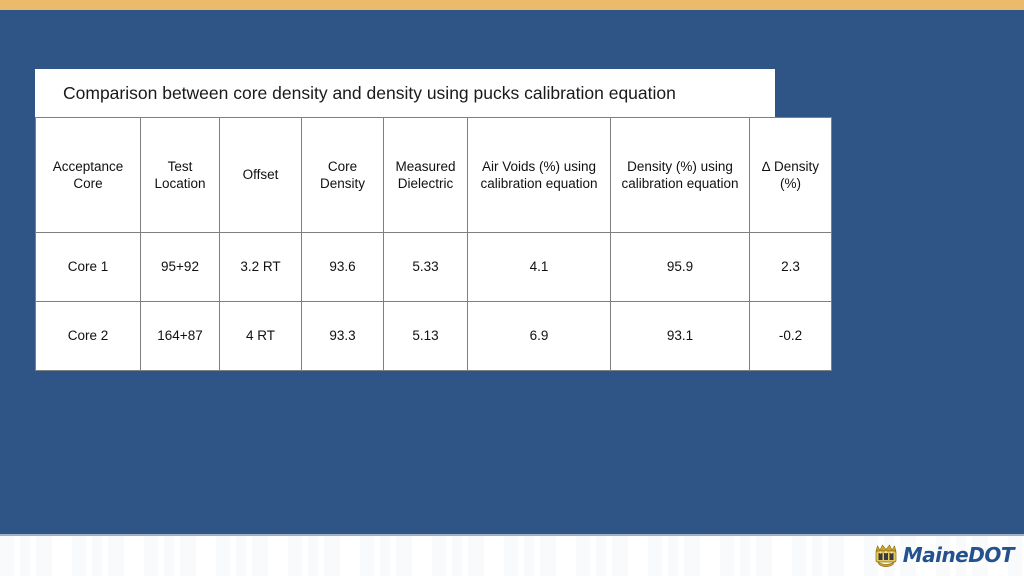 The width and height of the screenshot is (1024, 576). I want to click on state-seal-icon, so click(886, 555).